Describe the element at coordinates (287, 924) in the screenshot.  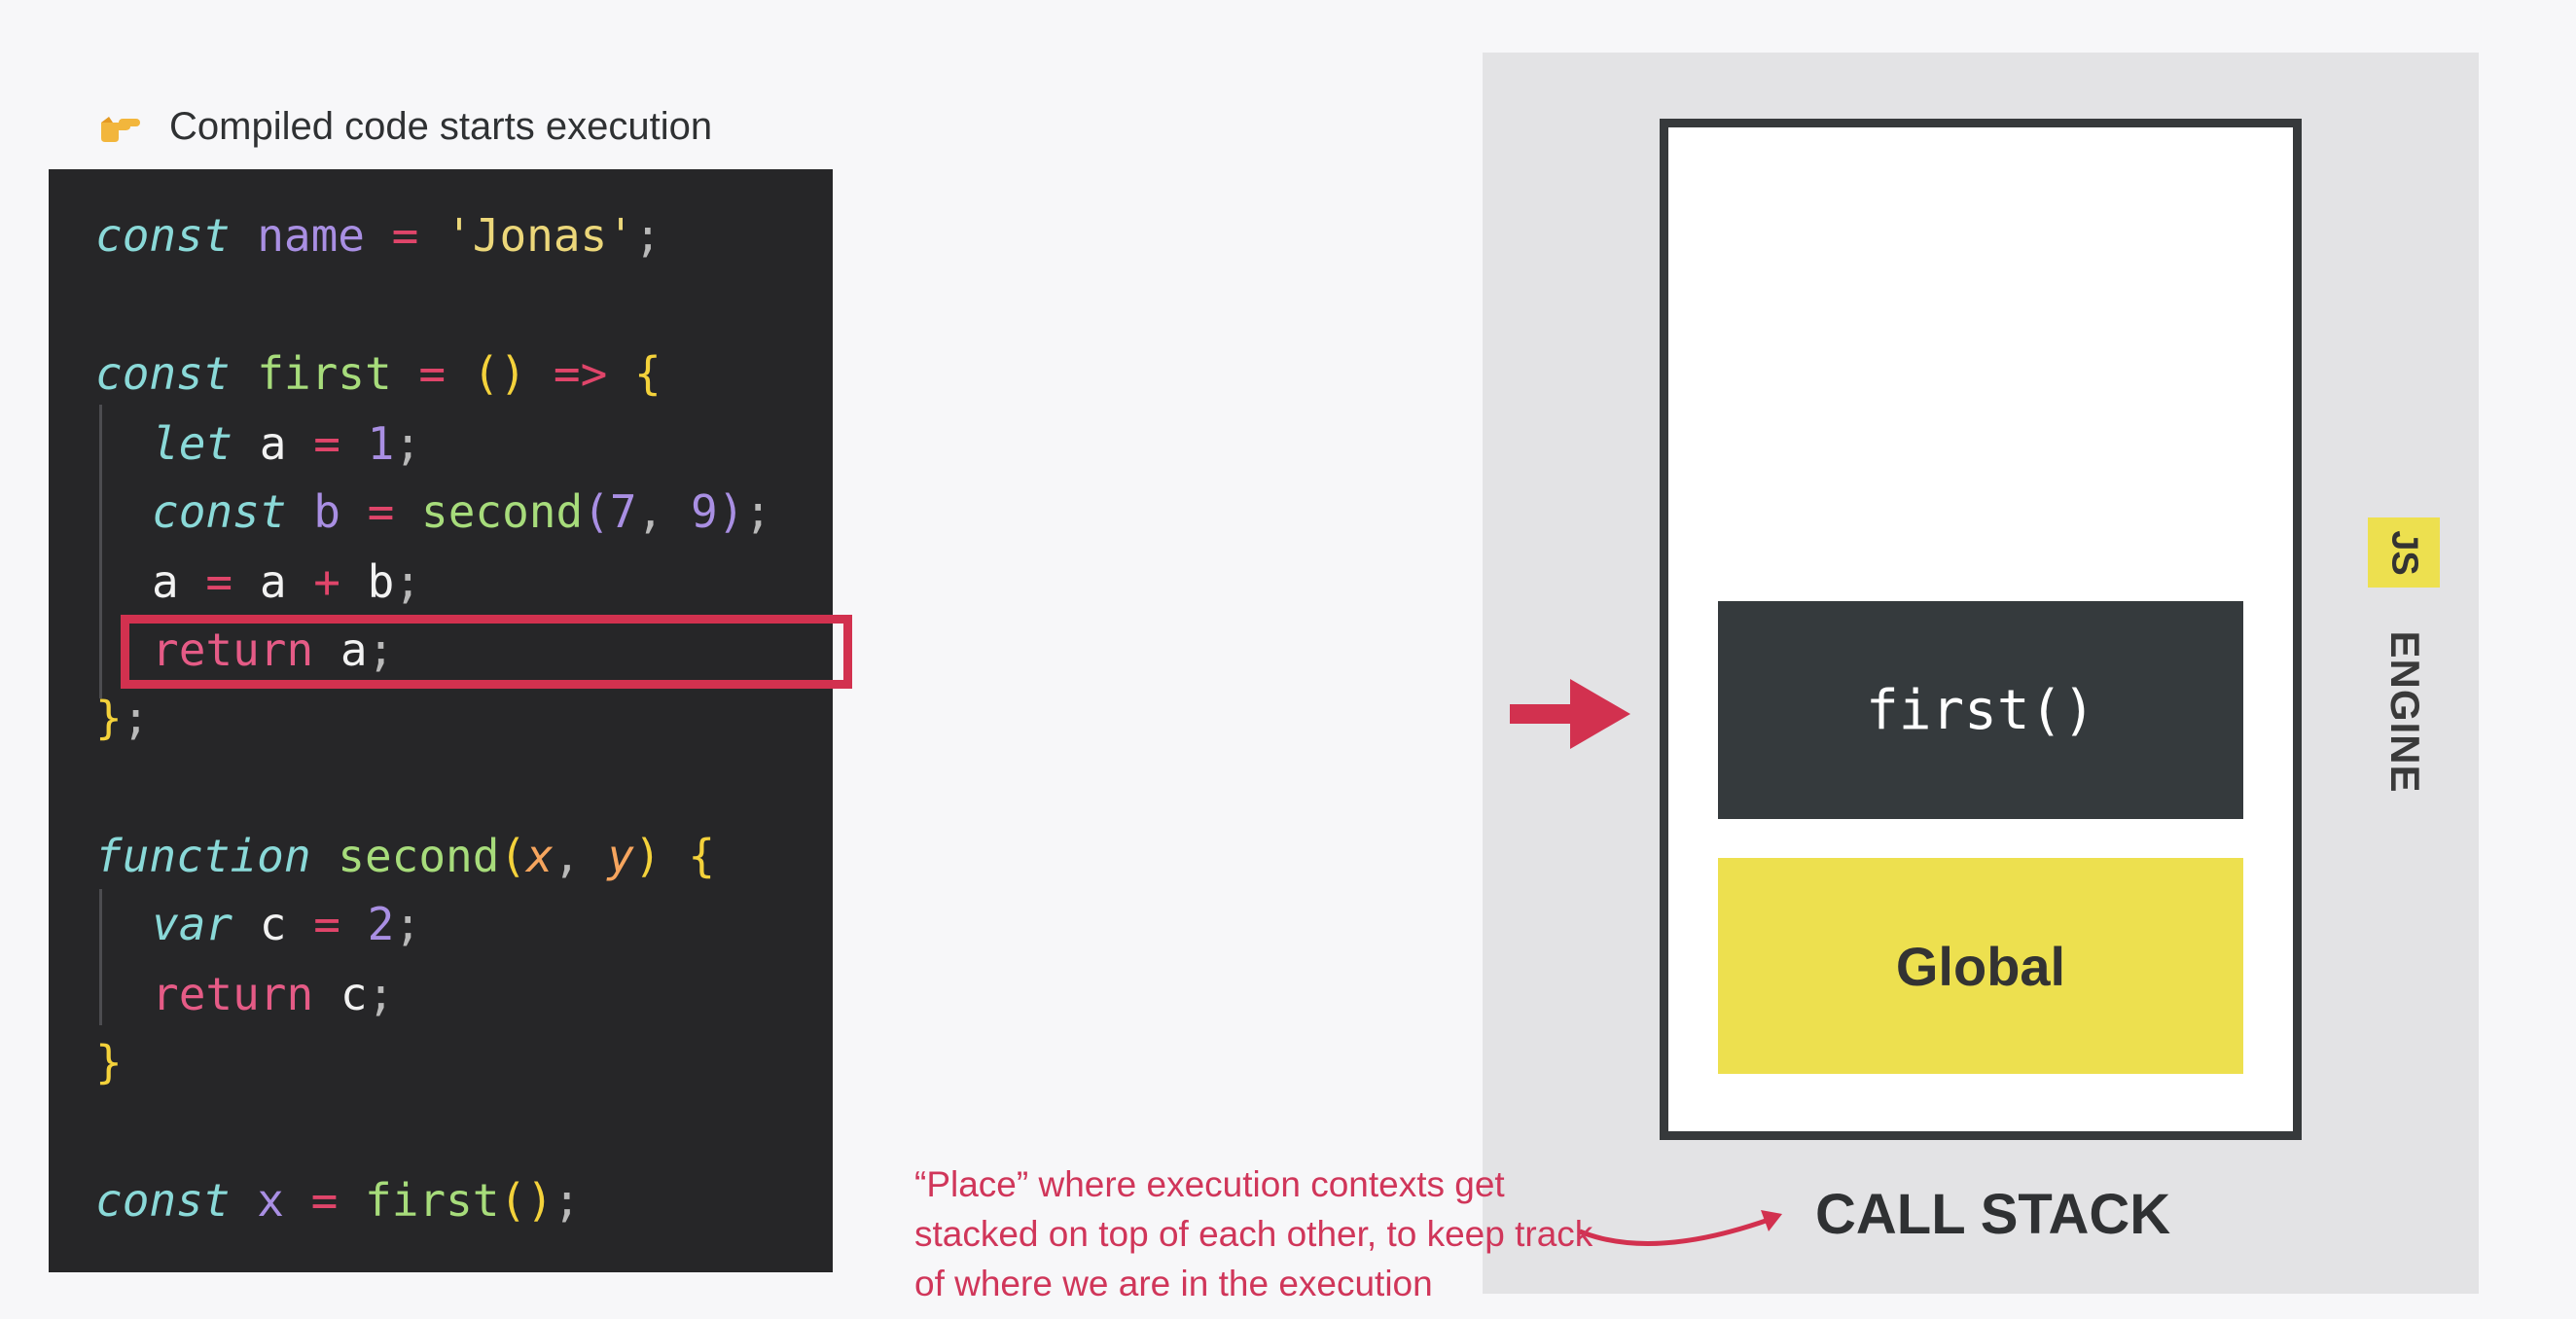
I see `code-line: var c = 2;` at that location.